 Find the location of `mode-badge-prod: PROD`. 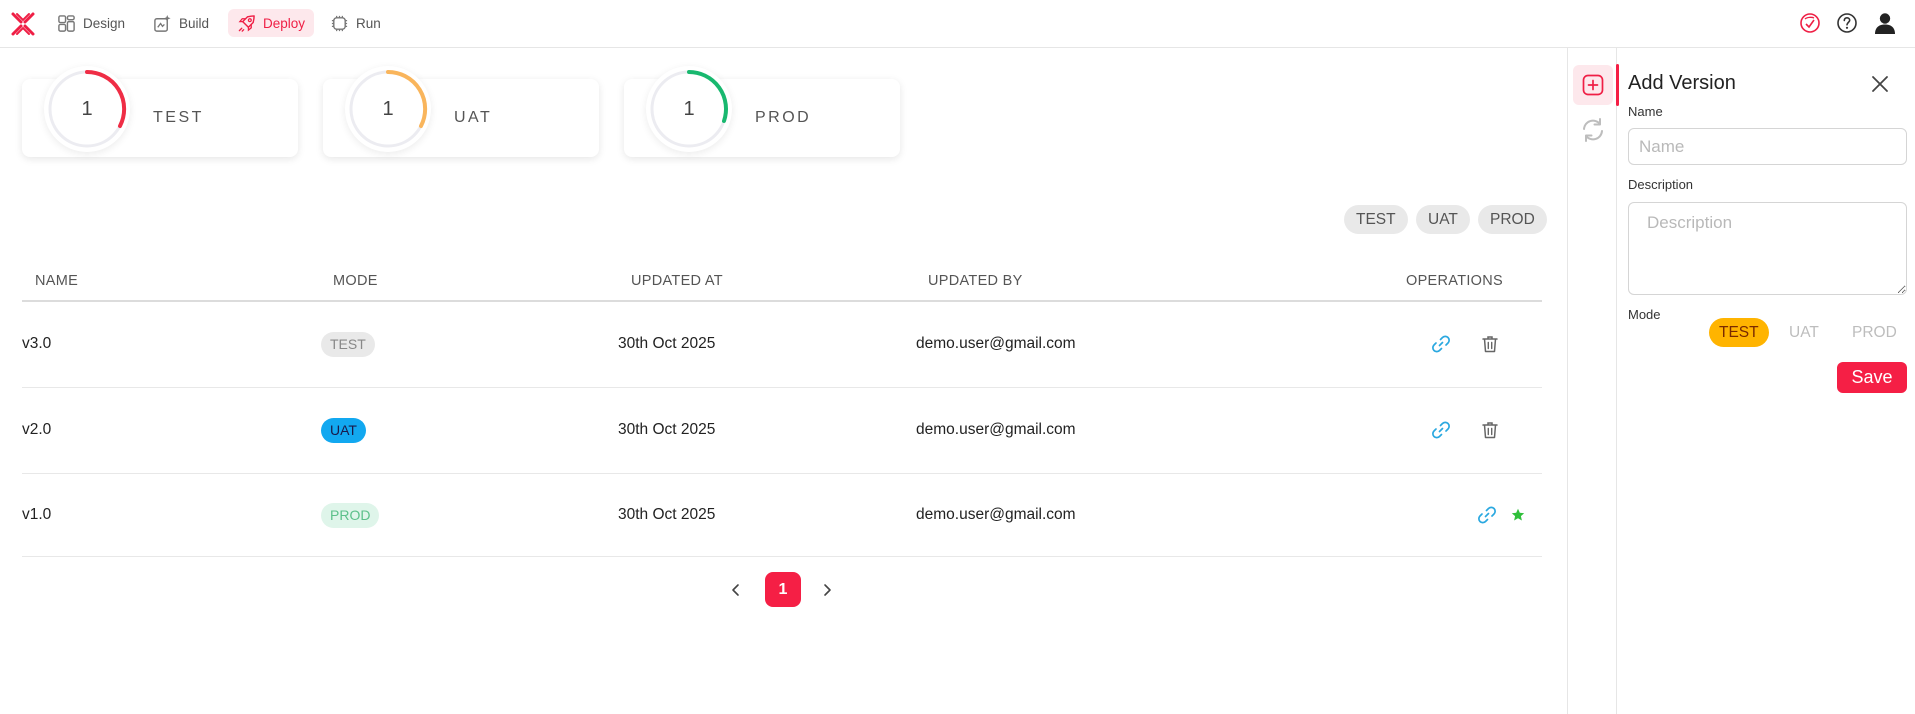

mode-badge-prod: PROD is located at coordinates (350, 515).